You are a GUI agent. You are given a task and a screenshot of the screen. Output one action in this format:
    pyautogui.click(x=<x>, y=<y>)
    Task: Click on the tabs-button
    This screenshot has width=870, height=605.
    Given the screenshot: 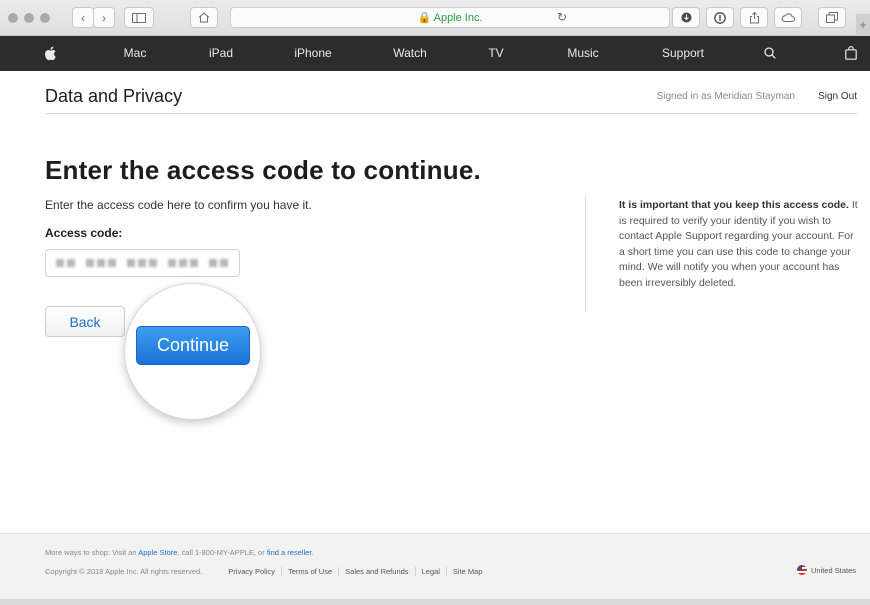 What is the action you would take?
    pyautogui.click(x=832, y=17)
    